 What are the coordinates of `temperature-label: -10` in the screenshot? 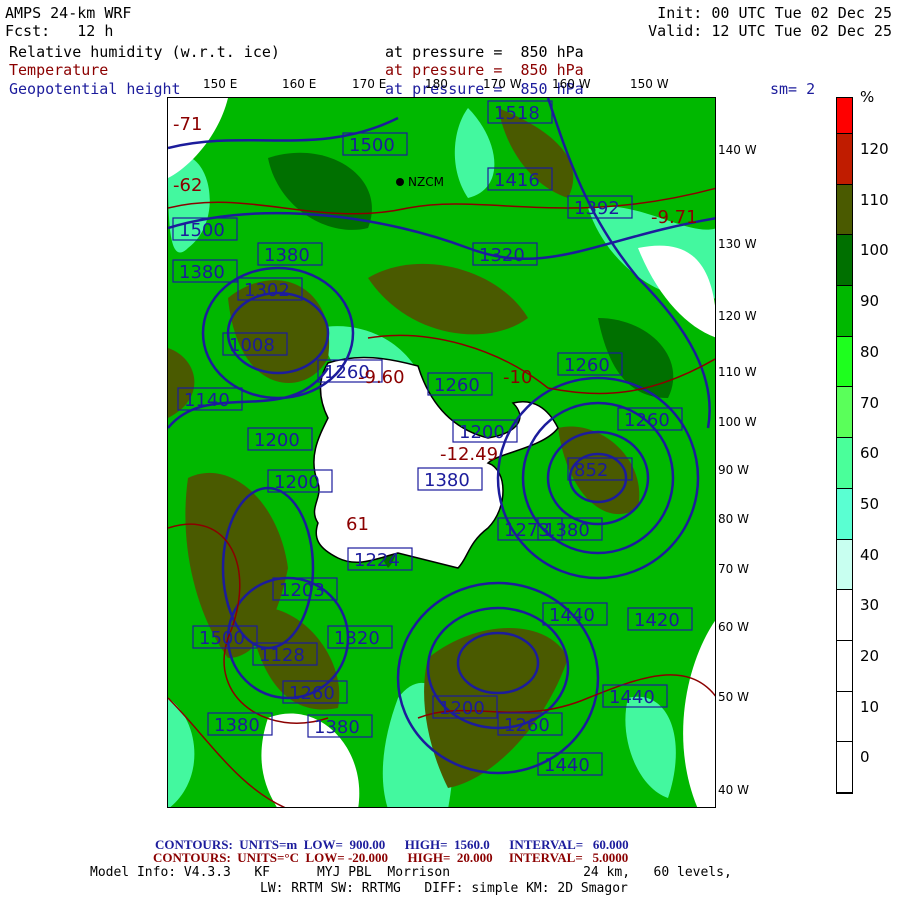 It's located at (517, 377).